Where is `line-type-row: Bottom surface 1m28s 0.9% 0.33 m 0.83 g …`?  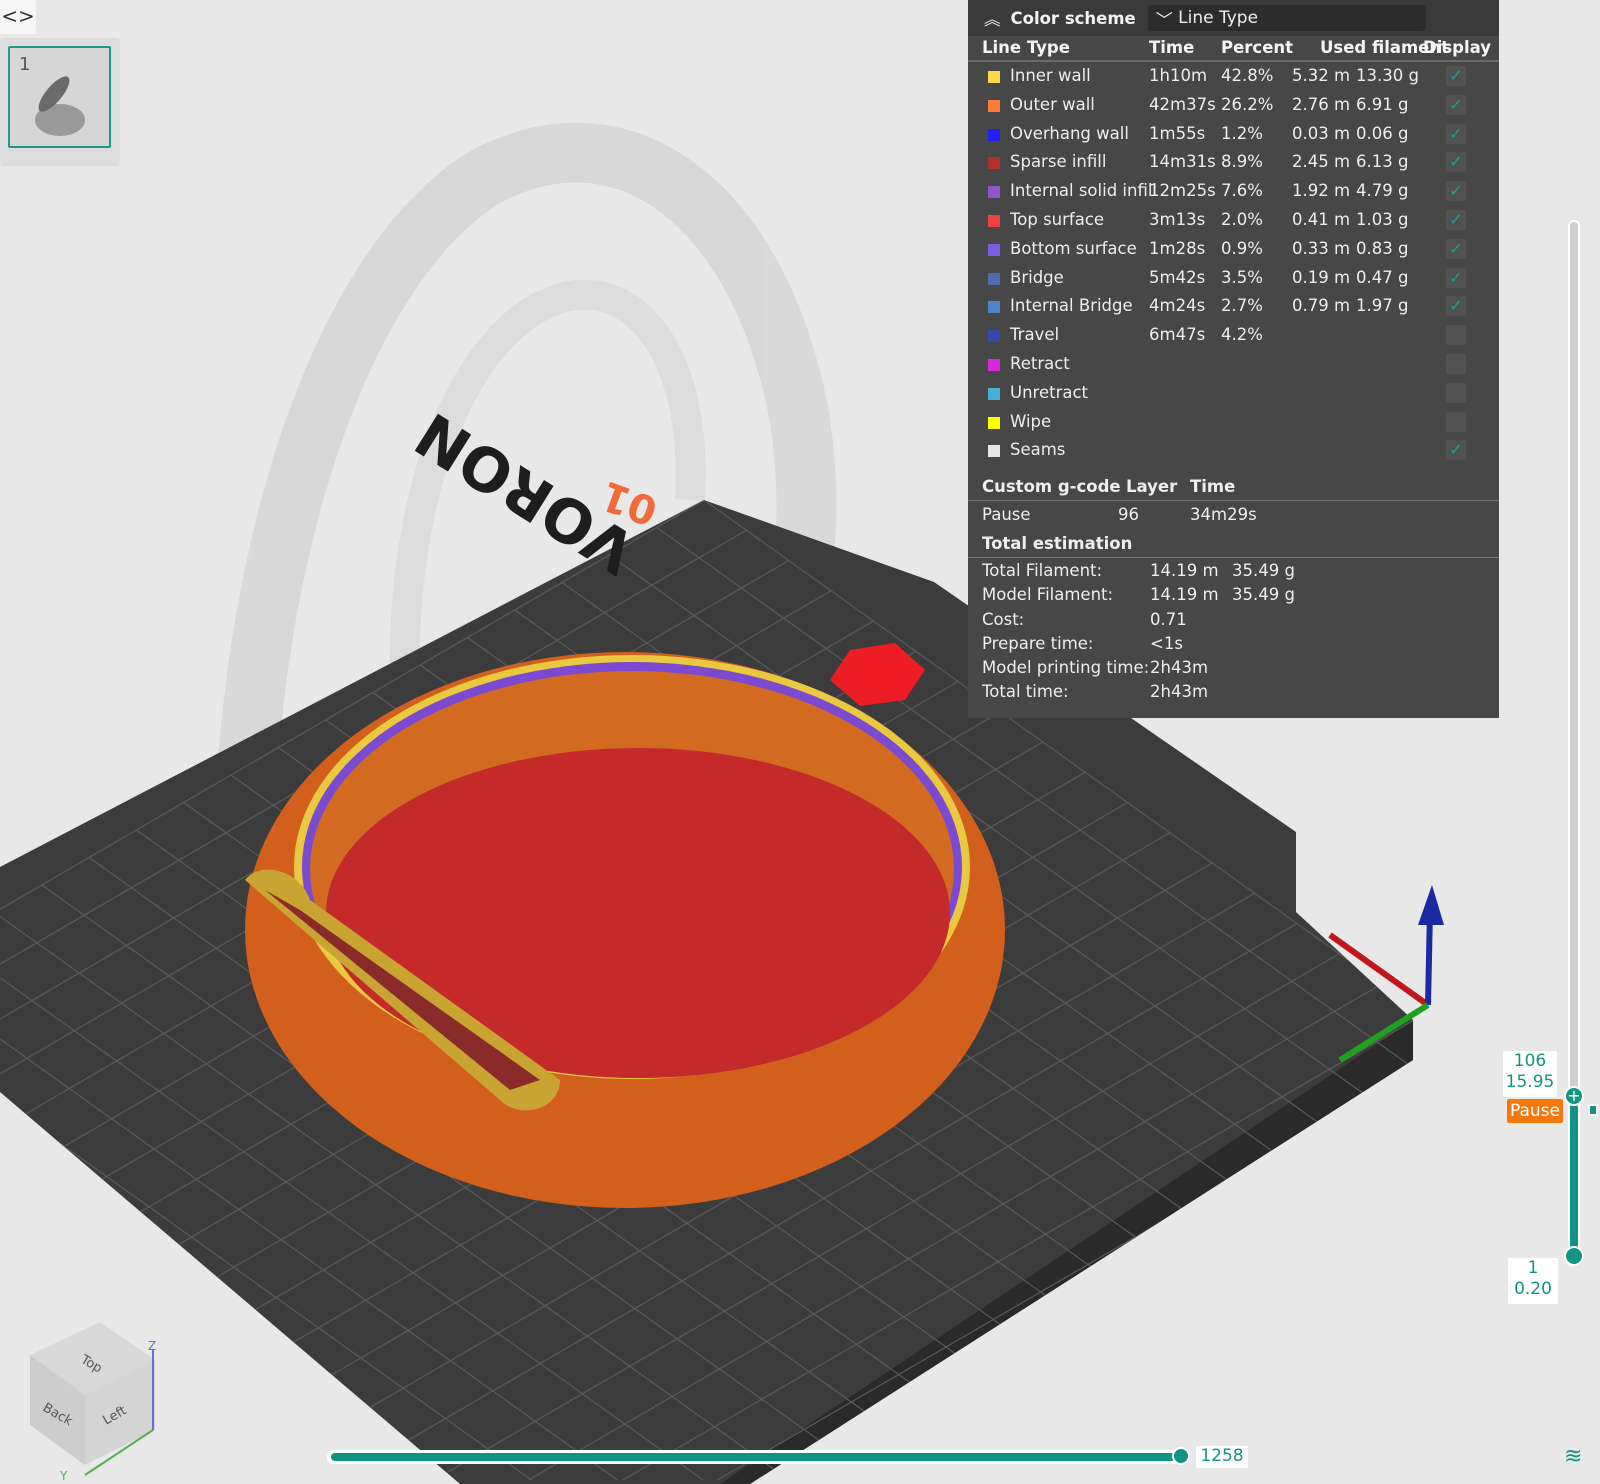 line-type-row: Bottom surface 1m28s 0.9% 0.33 m 0.83 g … is located at coordinates (1233, 249).